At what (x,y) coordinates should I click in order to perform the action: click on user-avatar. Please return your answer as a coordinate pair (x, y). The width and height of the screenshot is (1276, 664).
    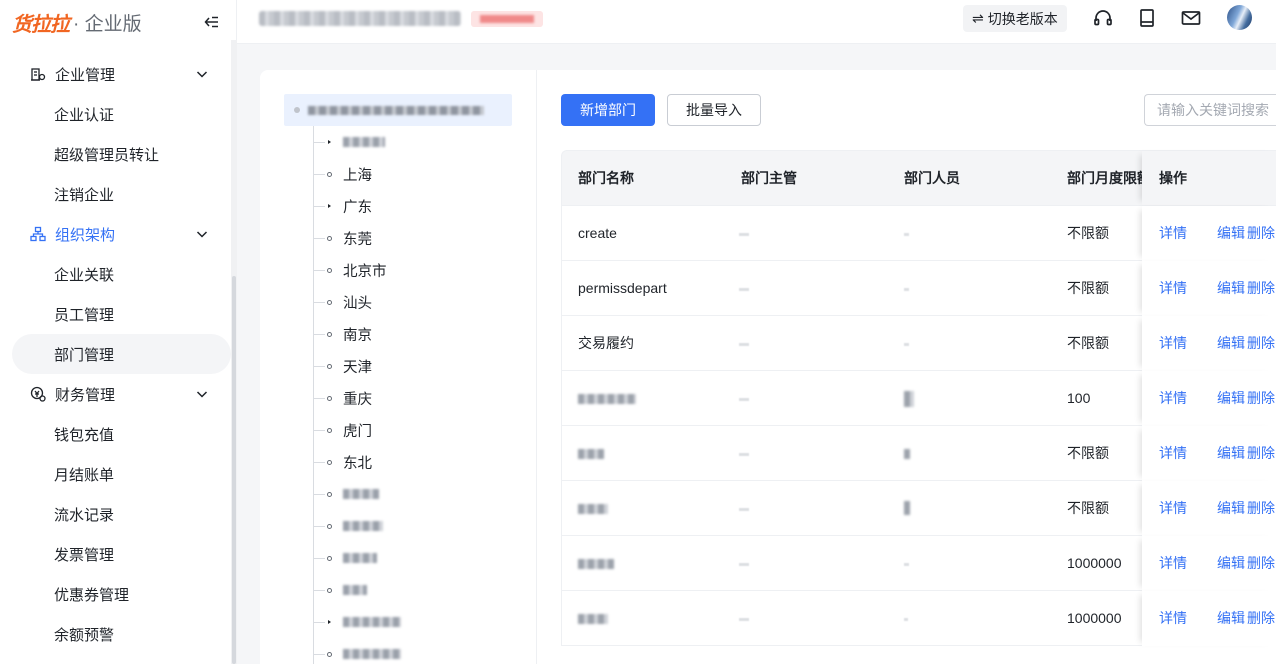
    Looking at the image, I should click on (1239, 17).